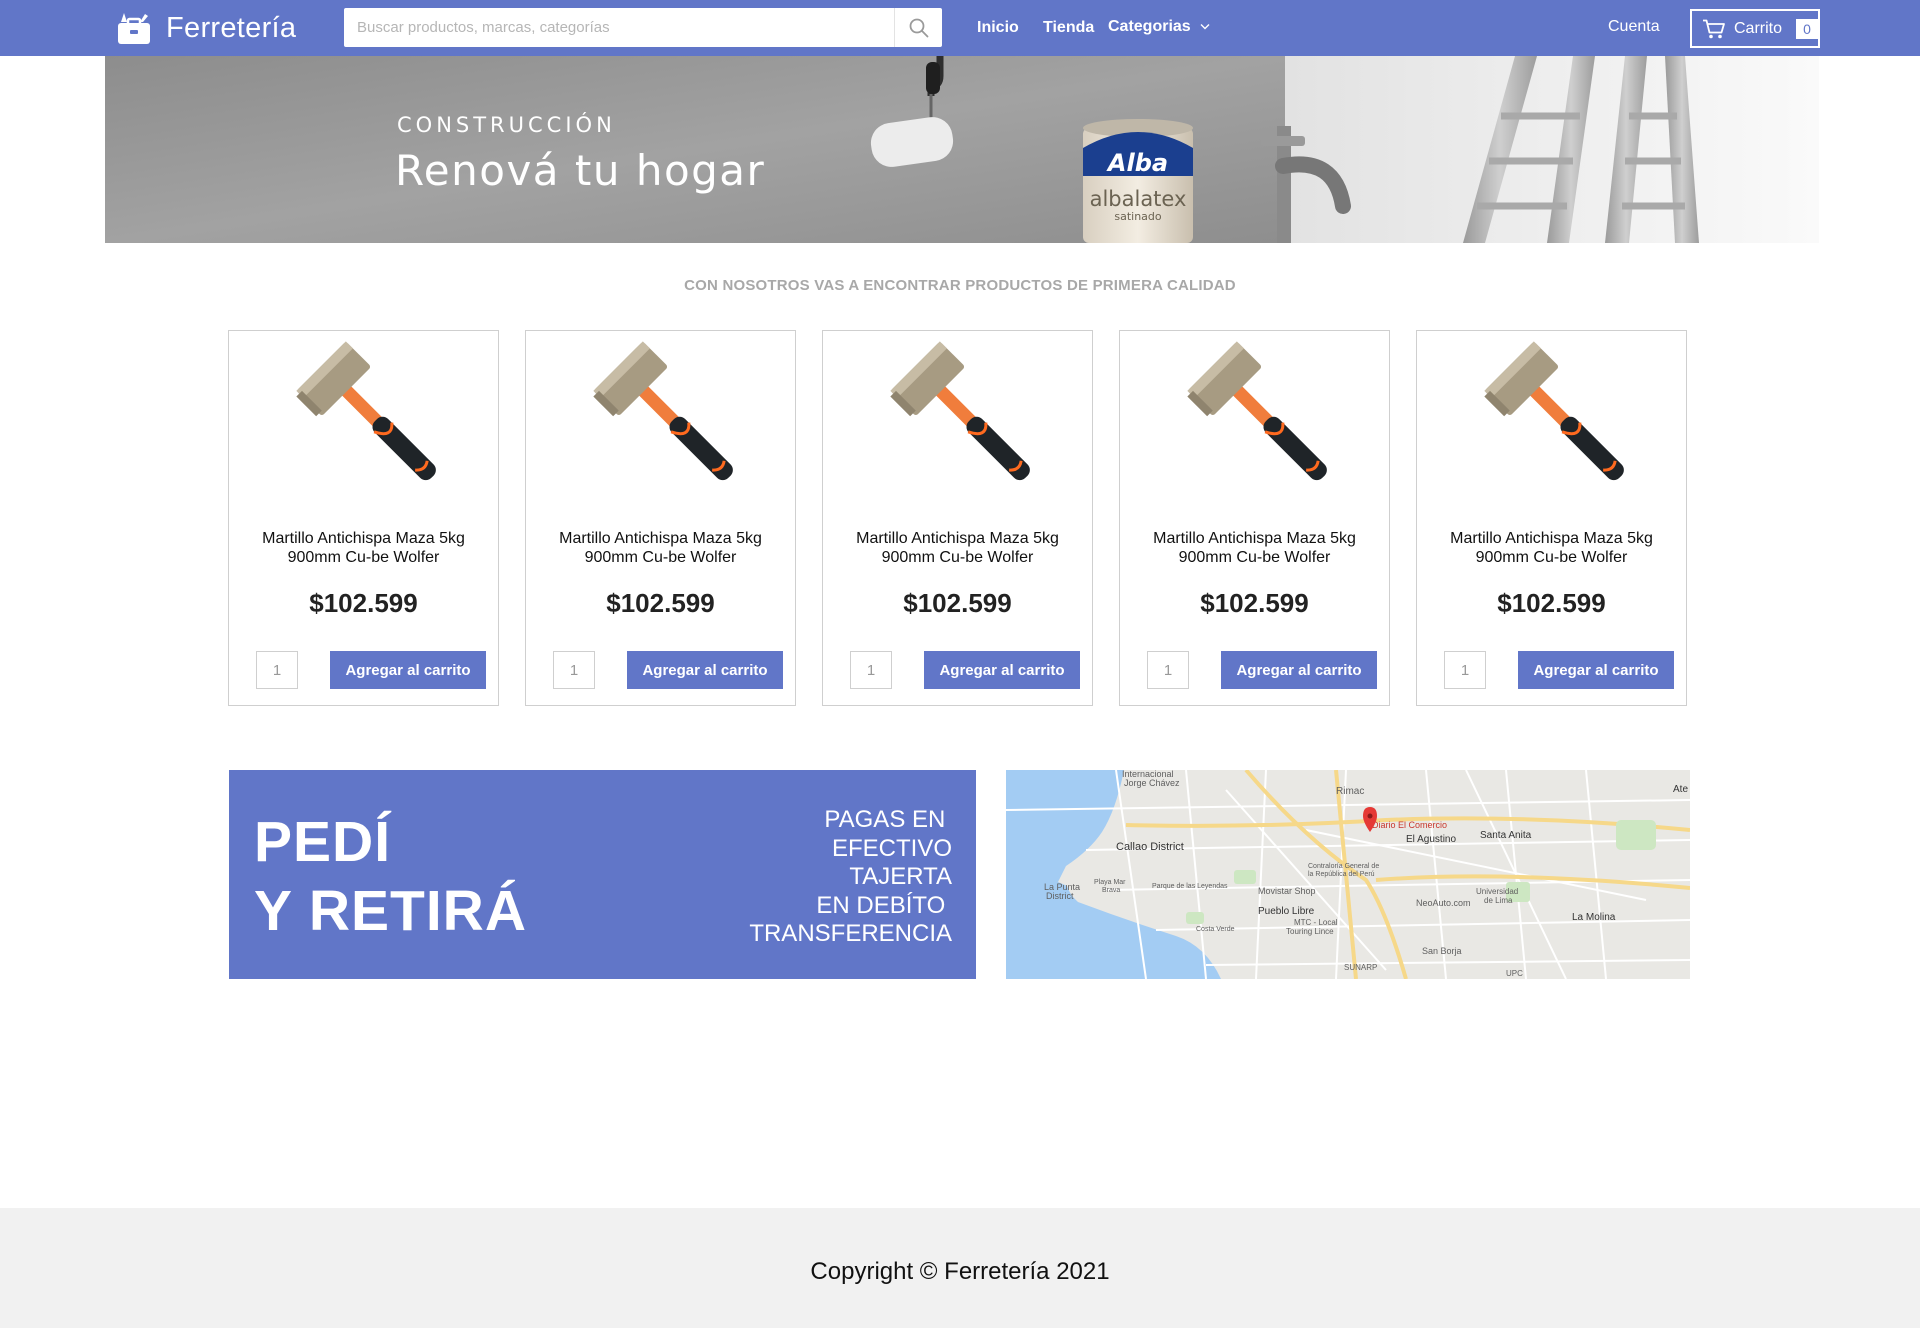  I want to click on map-label: Santa Anita, so click(1506, 835).